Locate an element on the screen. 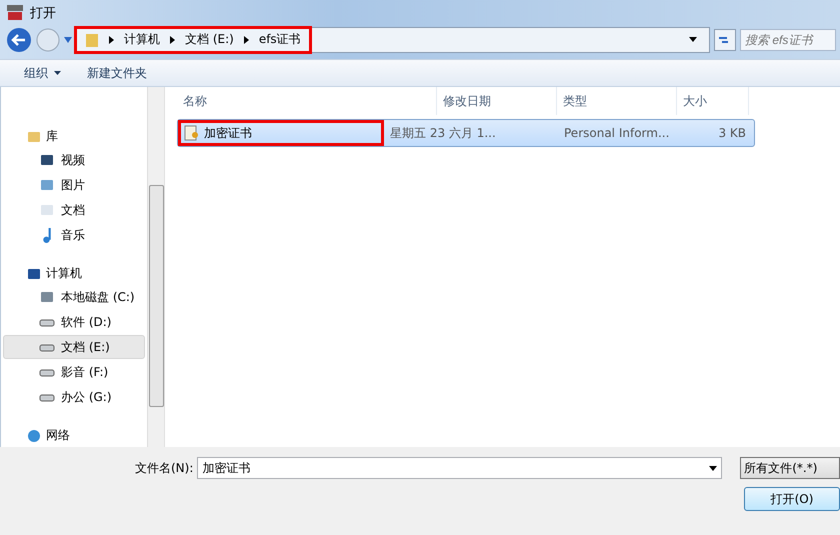 This screenshot has height=535, width=840. open-button: 打开(O) is located at coordinates (792, 499).